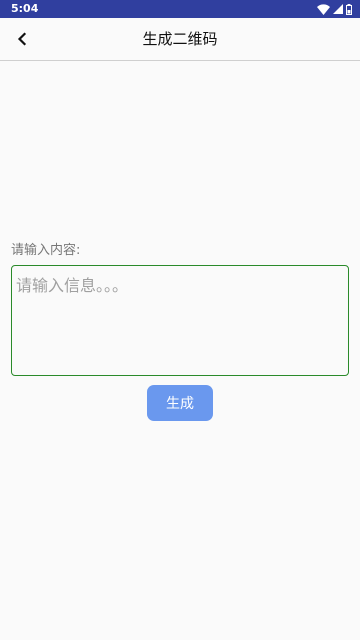  I want to click on status-time: 5:04, so click(25, 8).